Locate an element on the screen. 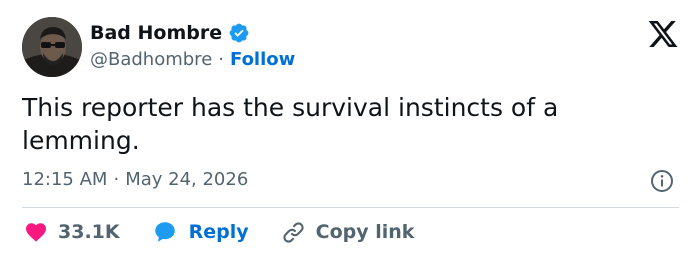  handle-row: @Badhombre · Follow is located at coordinates (192, 60).